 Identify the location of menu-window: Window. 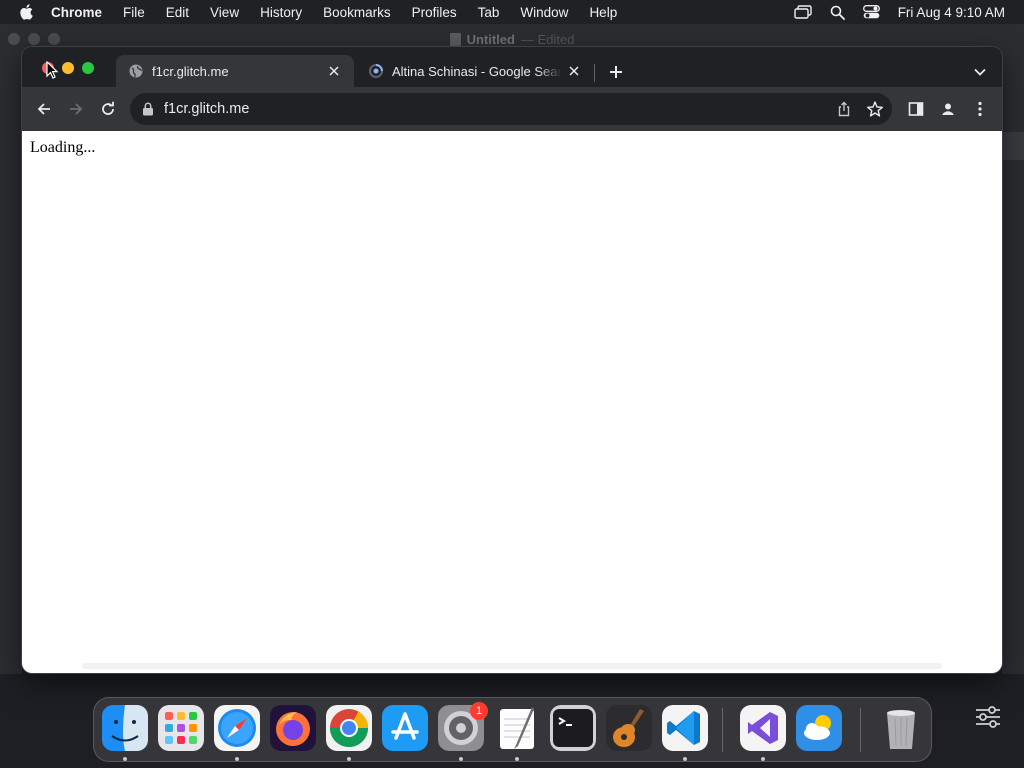
(544, 12).